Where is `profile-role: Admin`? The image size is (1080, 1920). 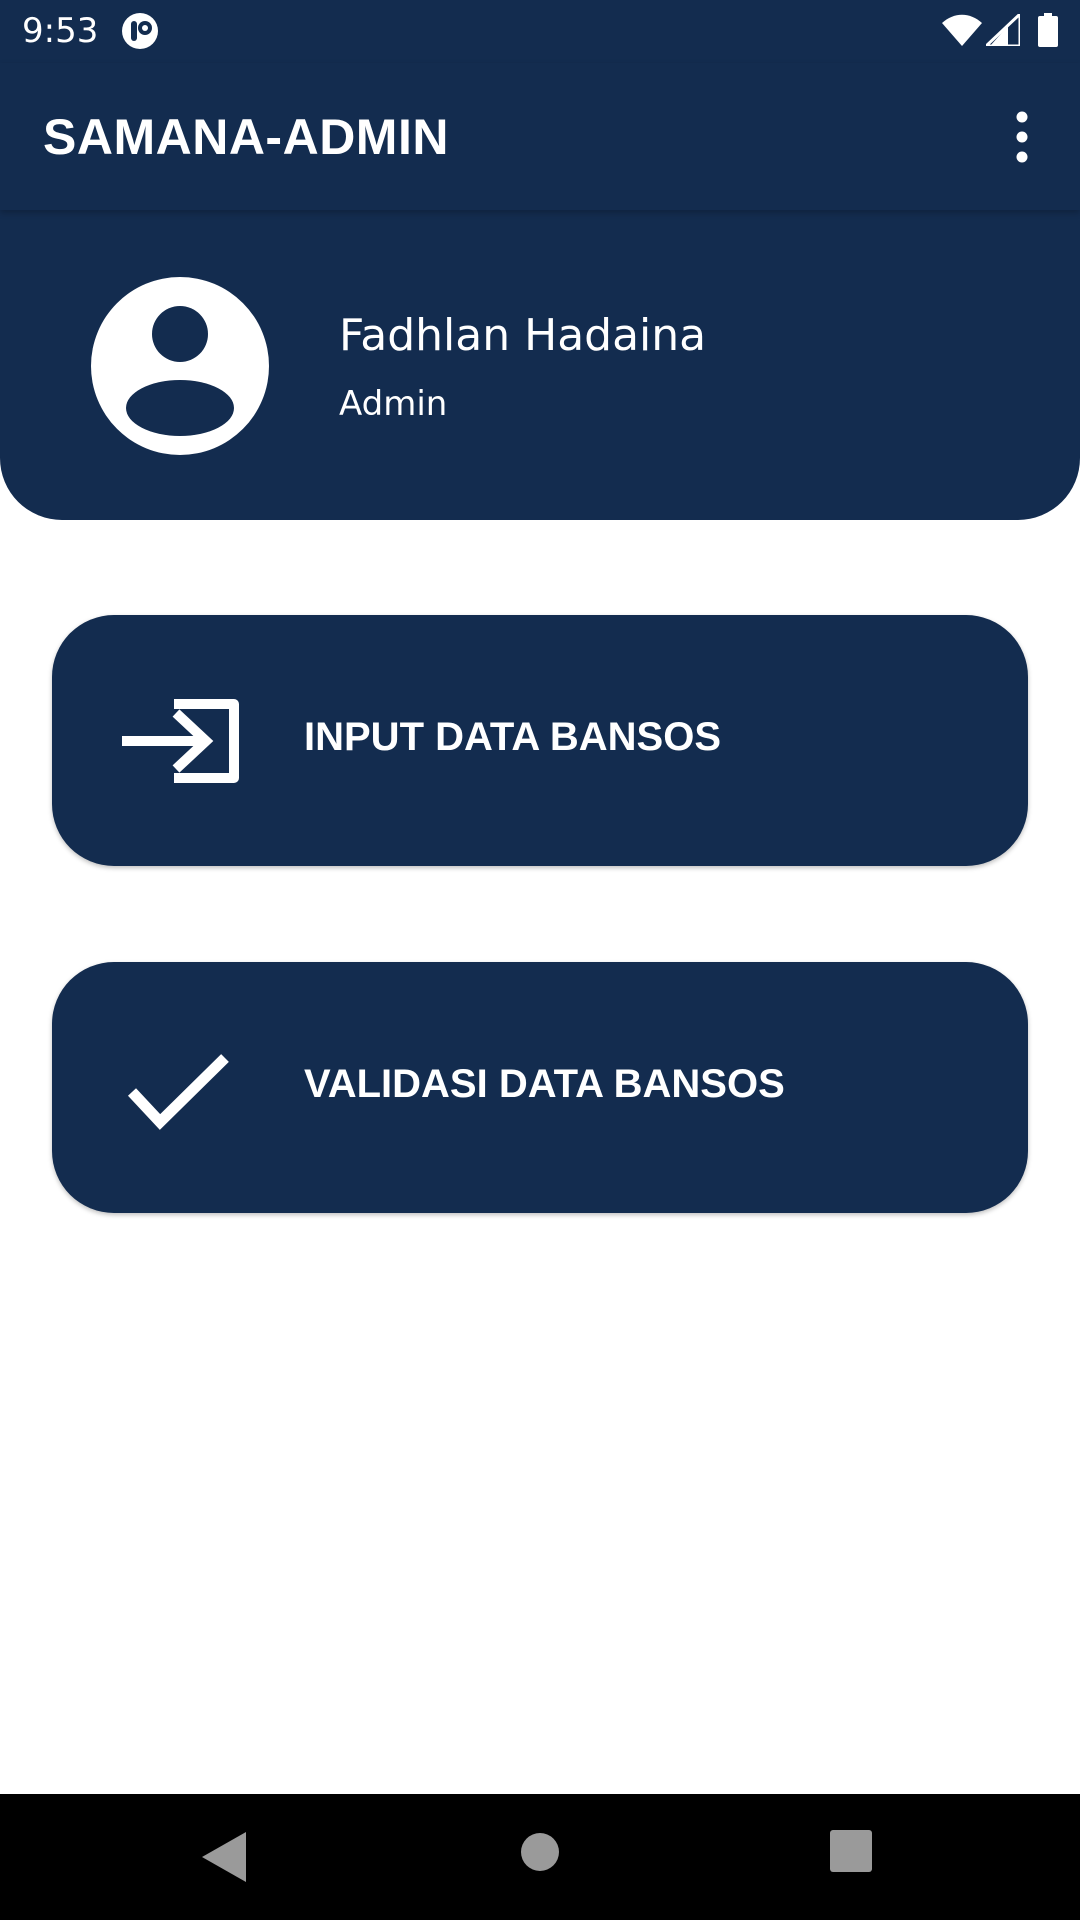 profile-role: Admin is located at coordinates (393, 404).